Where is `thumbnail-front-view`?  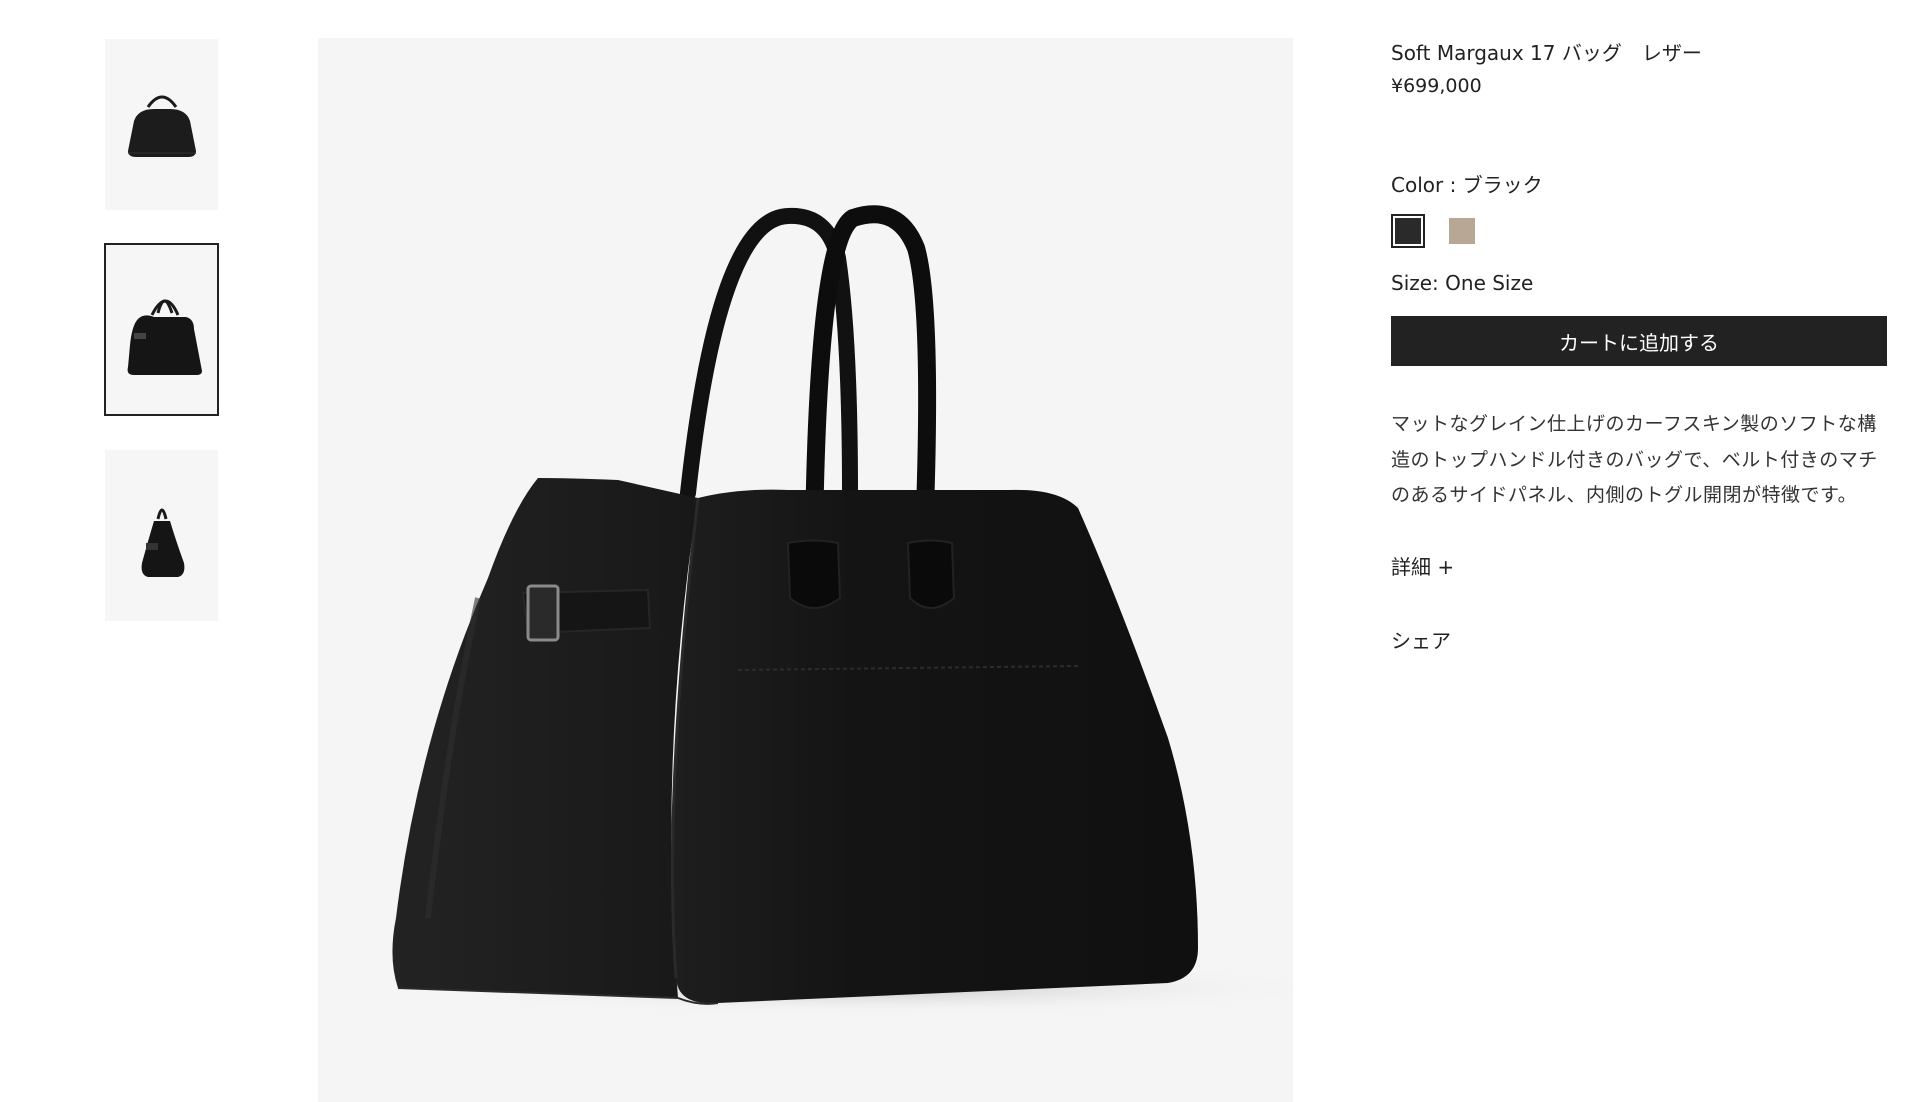
thumbnail-front-view is located at coordinates (161, 124).